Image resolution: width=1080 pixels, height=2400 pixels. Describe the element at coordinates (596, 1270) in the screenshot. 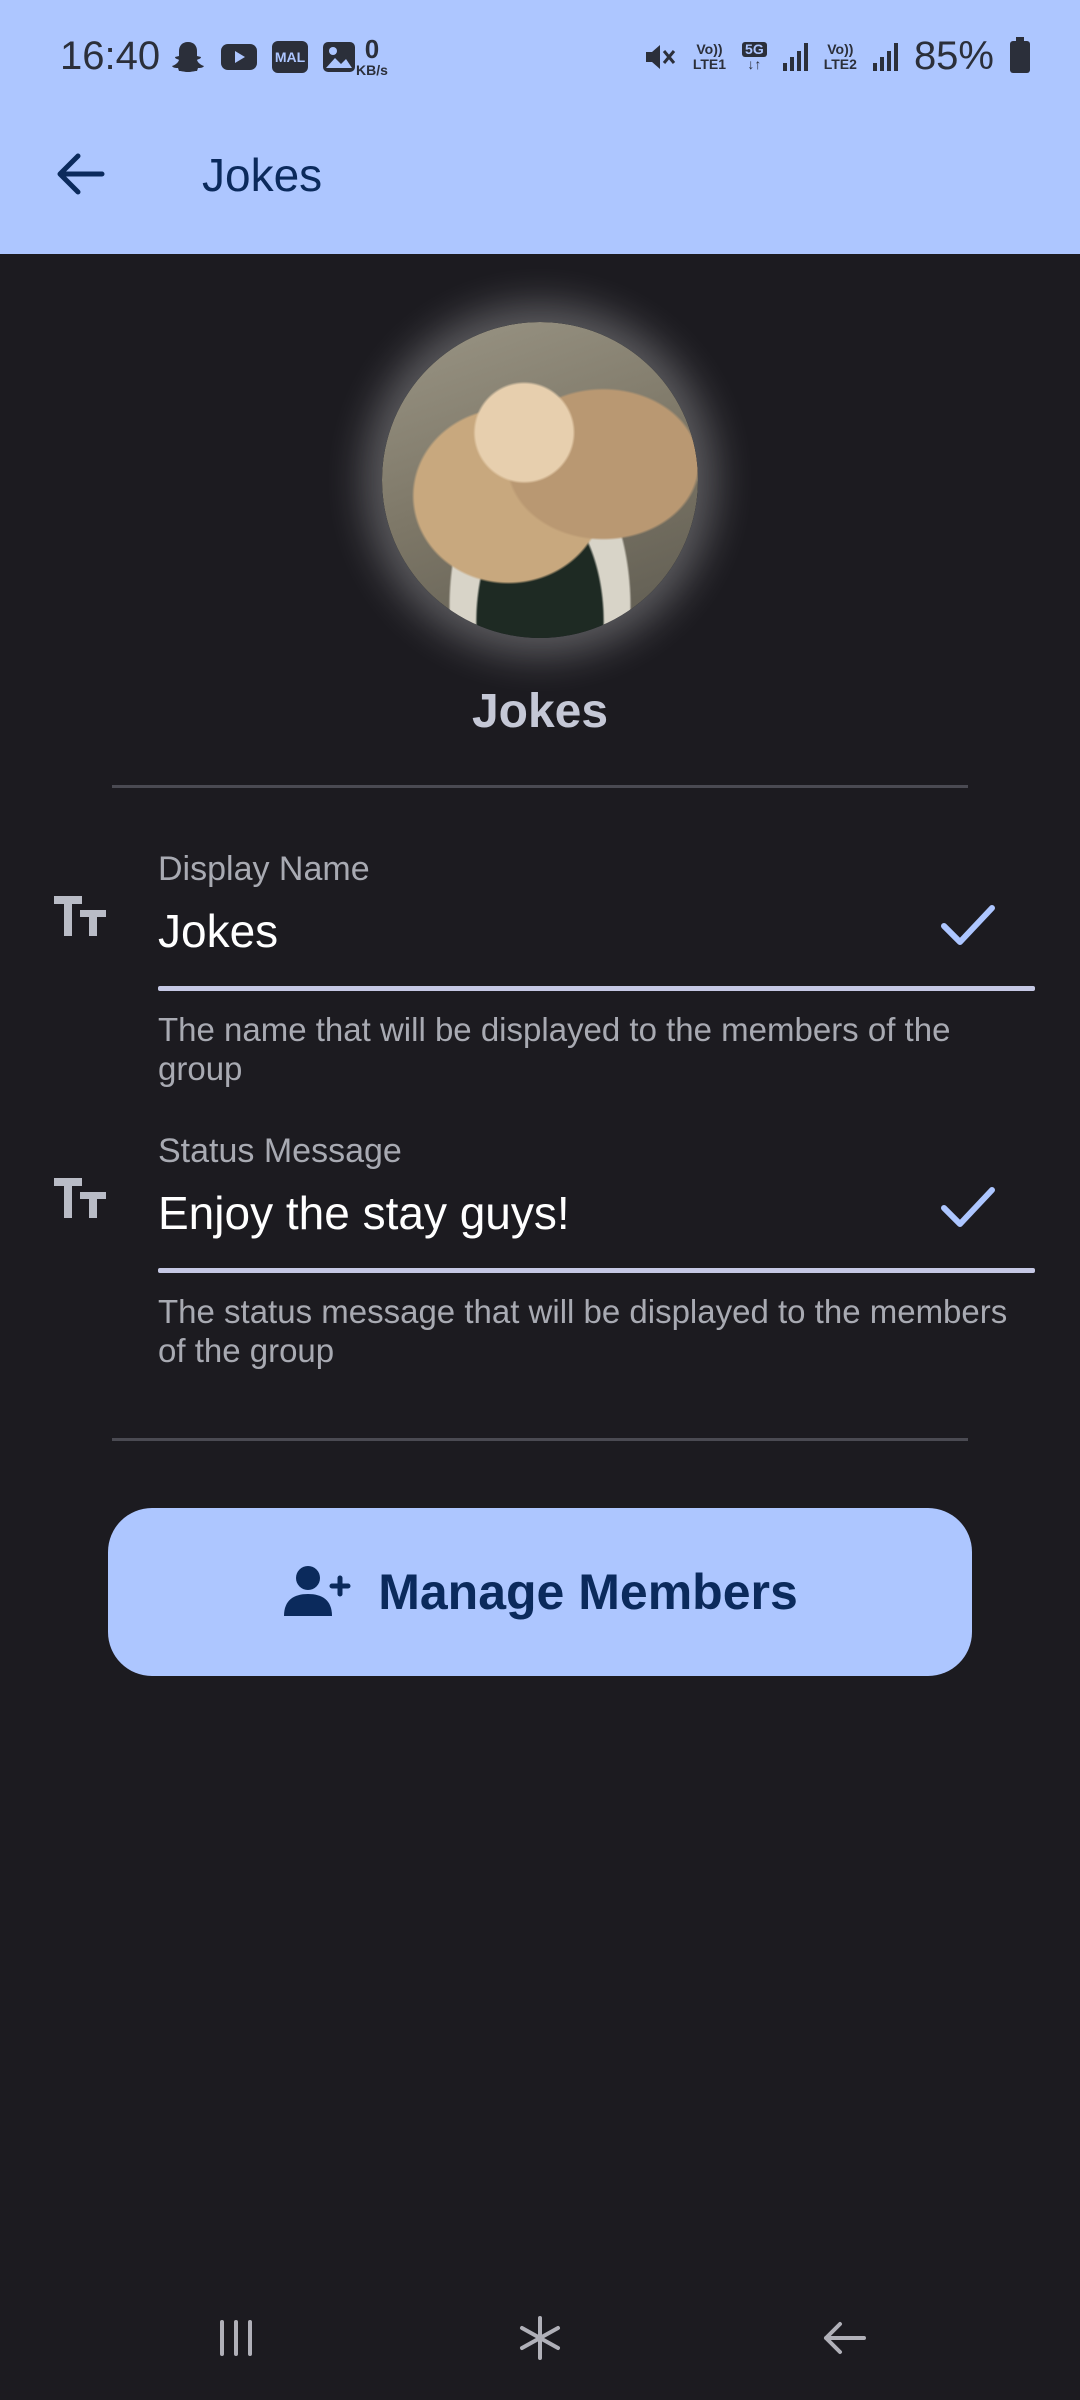

I see `status-message-underline` at that location.